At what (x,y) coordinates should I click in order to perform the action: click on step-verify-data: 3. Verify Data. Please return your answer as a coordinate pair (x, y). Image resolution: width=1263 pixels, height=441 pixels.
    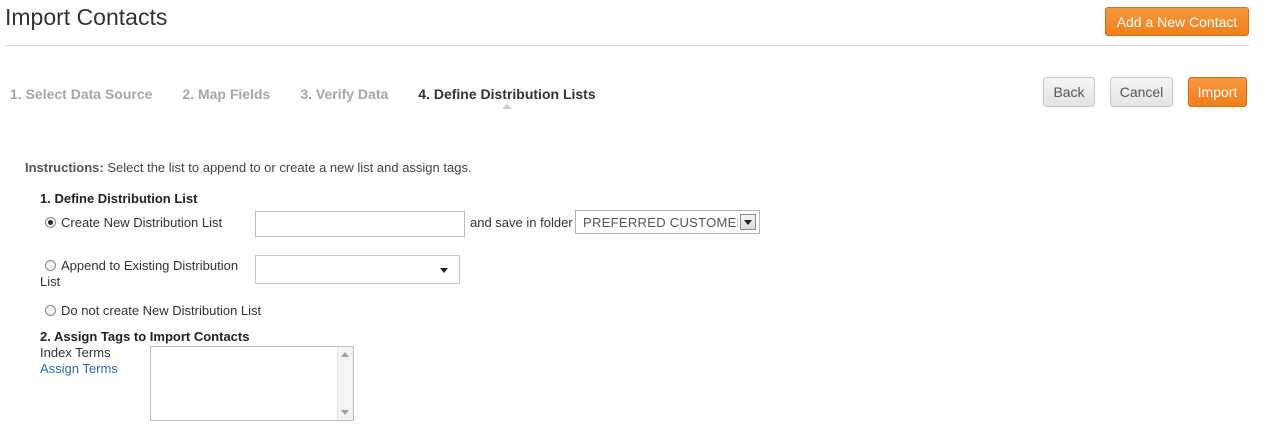
    Looking at the image, I should click on (344, 94).